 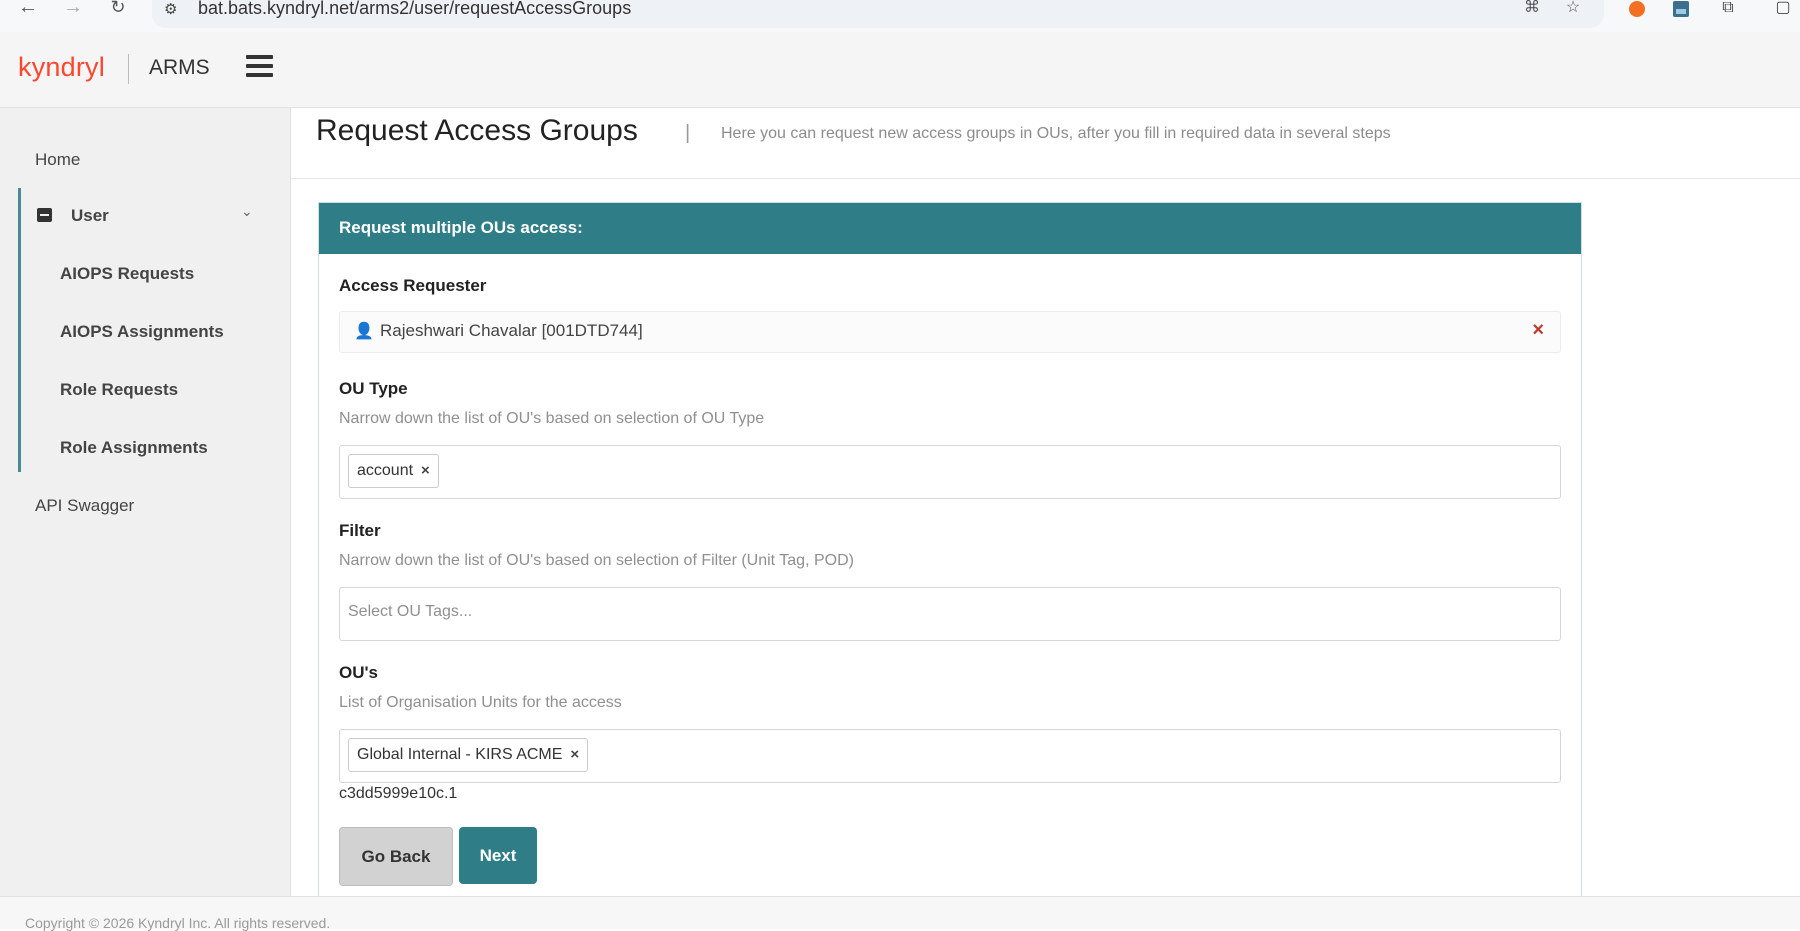 I want to click on back-arrow-icon: ←, so click(x=28, y=10).